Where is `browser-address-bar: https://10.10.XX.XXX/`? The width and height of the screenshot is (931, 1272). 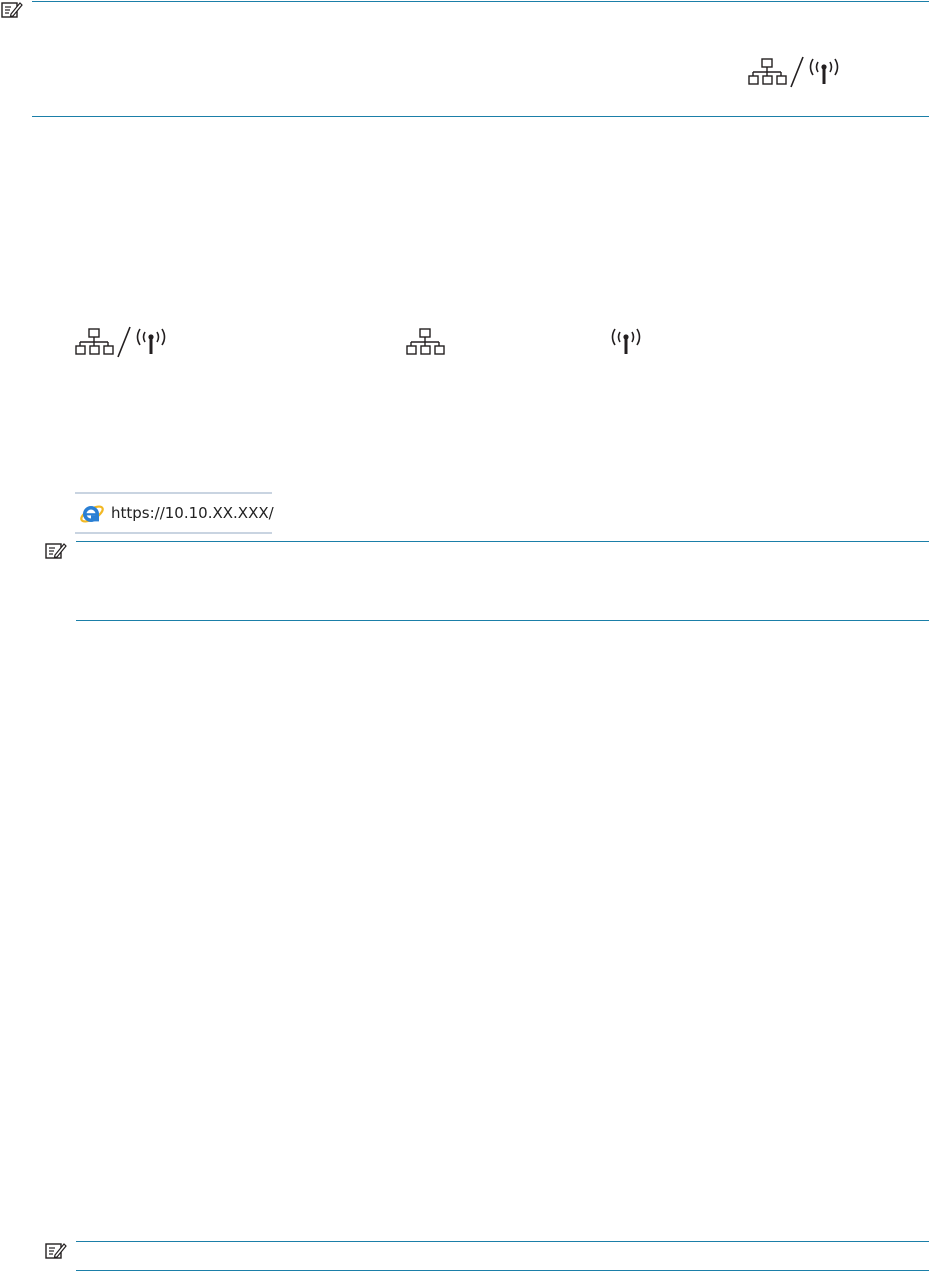
browser-address-bar: https://10.10.XX.XXX/ is located at coordinates (174, 513).